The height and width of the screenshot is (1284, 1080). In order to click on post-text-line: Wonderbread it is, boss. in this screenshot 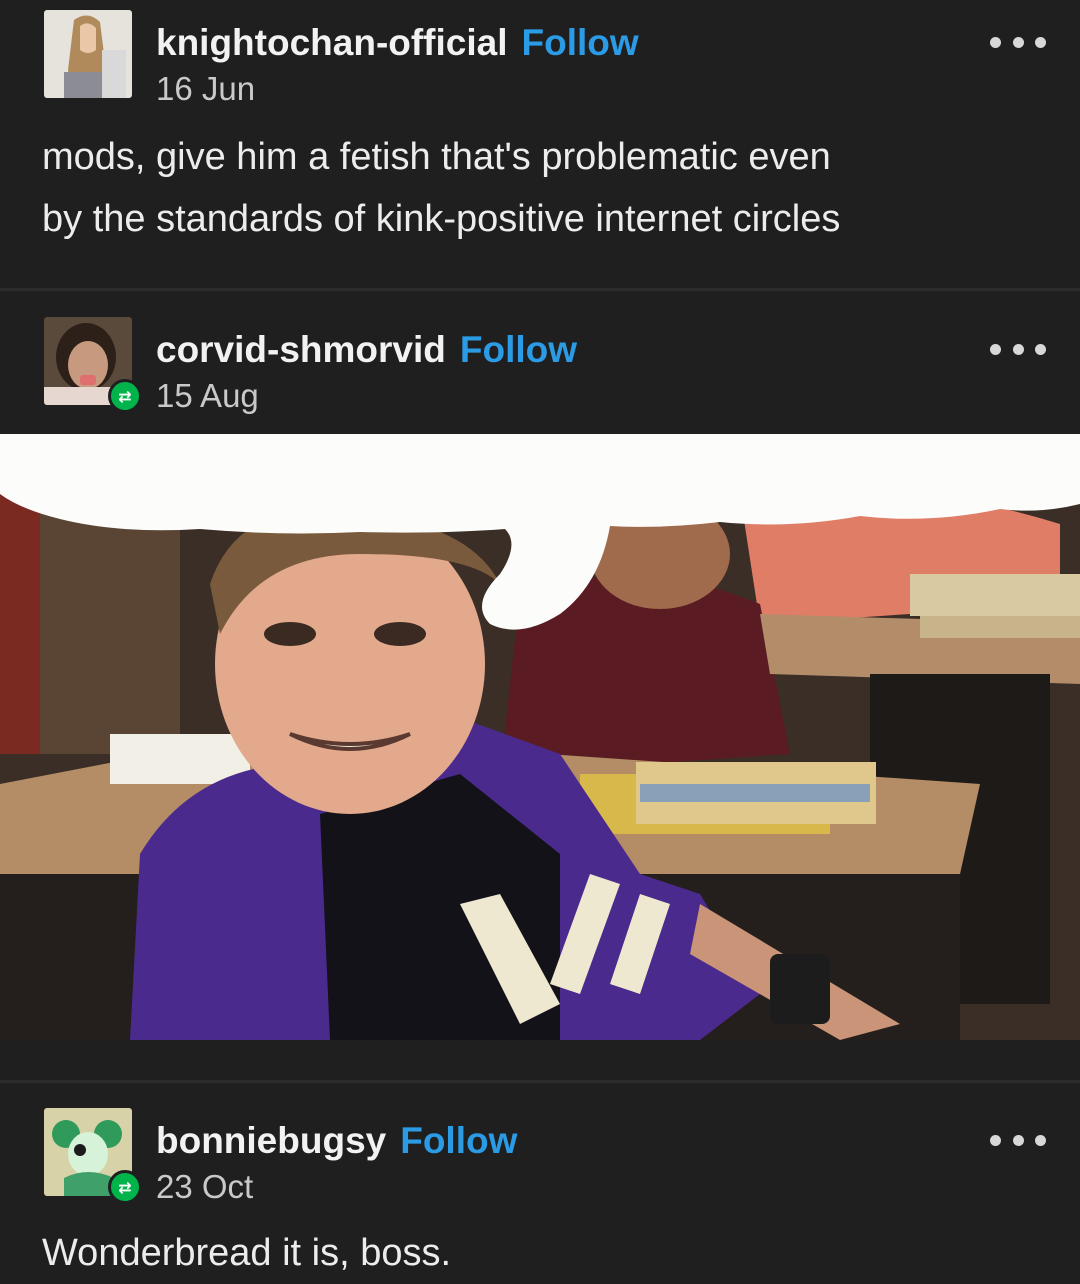, I will do `click(247, 1253)`.